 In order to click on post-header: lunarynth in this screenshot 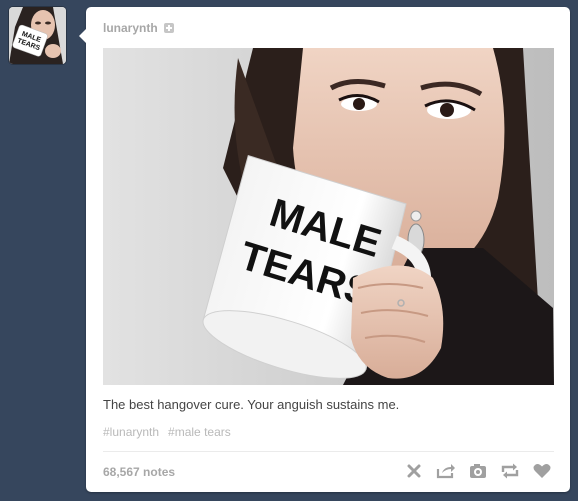, I will do `click(138, 28)`.